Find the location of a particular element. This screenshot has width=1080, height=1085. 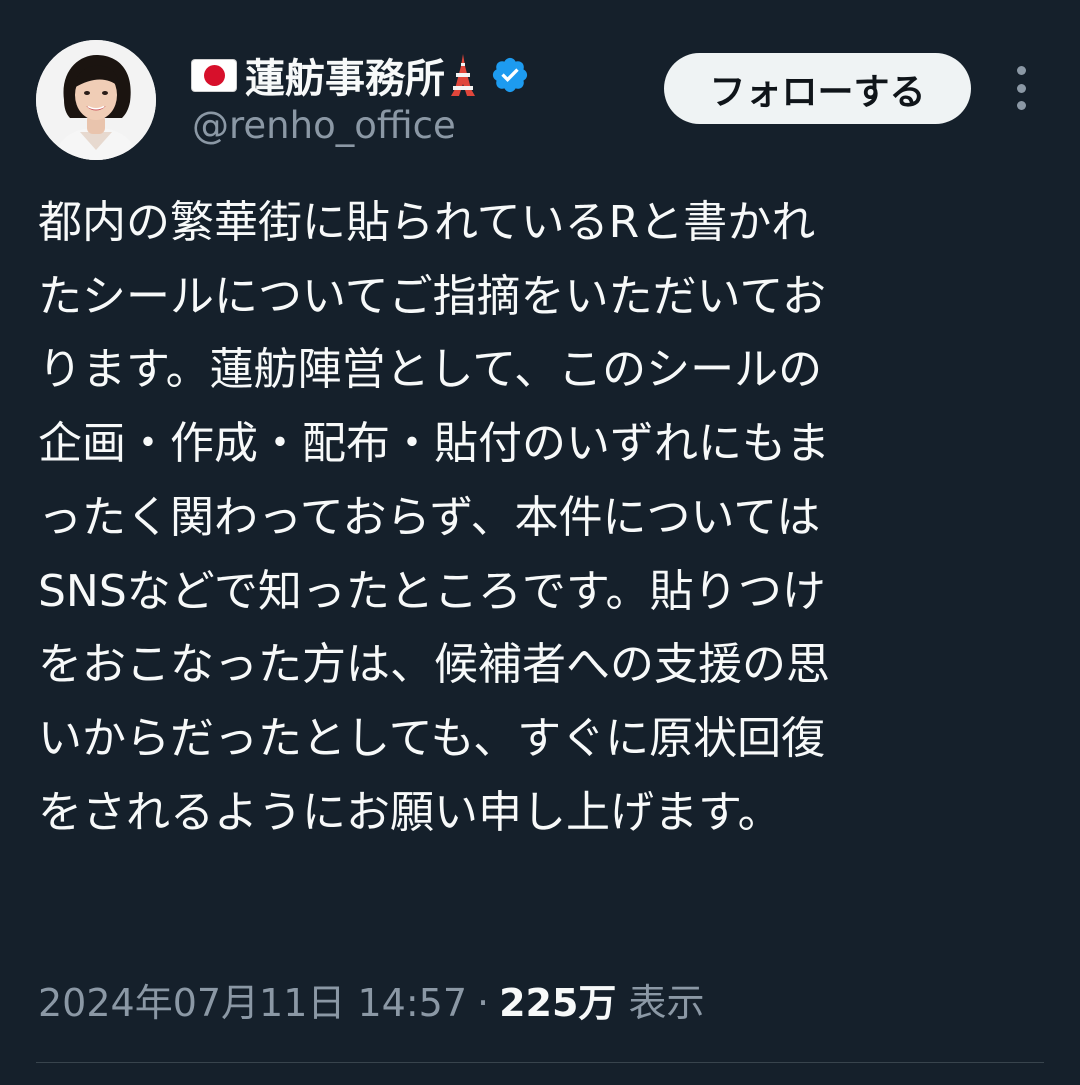

tweet-text-line: 都内の繁華街に貼られているRと書かれ is located at coordinates (427, 222).